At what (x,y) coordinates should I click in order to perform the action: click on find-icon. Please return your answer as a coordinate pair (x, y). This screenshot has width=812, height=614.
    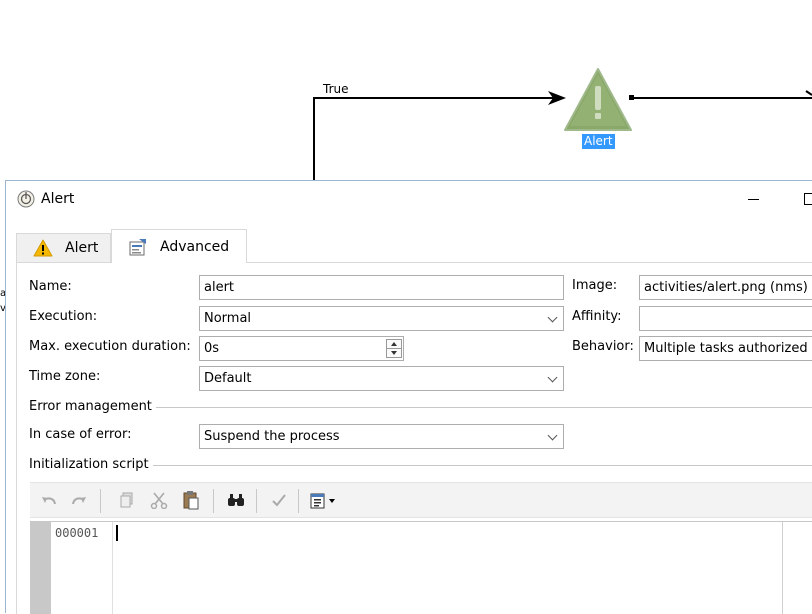
    Looking at the image, I should click on (236, 500).